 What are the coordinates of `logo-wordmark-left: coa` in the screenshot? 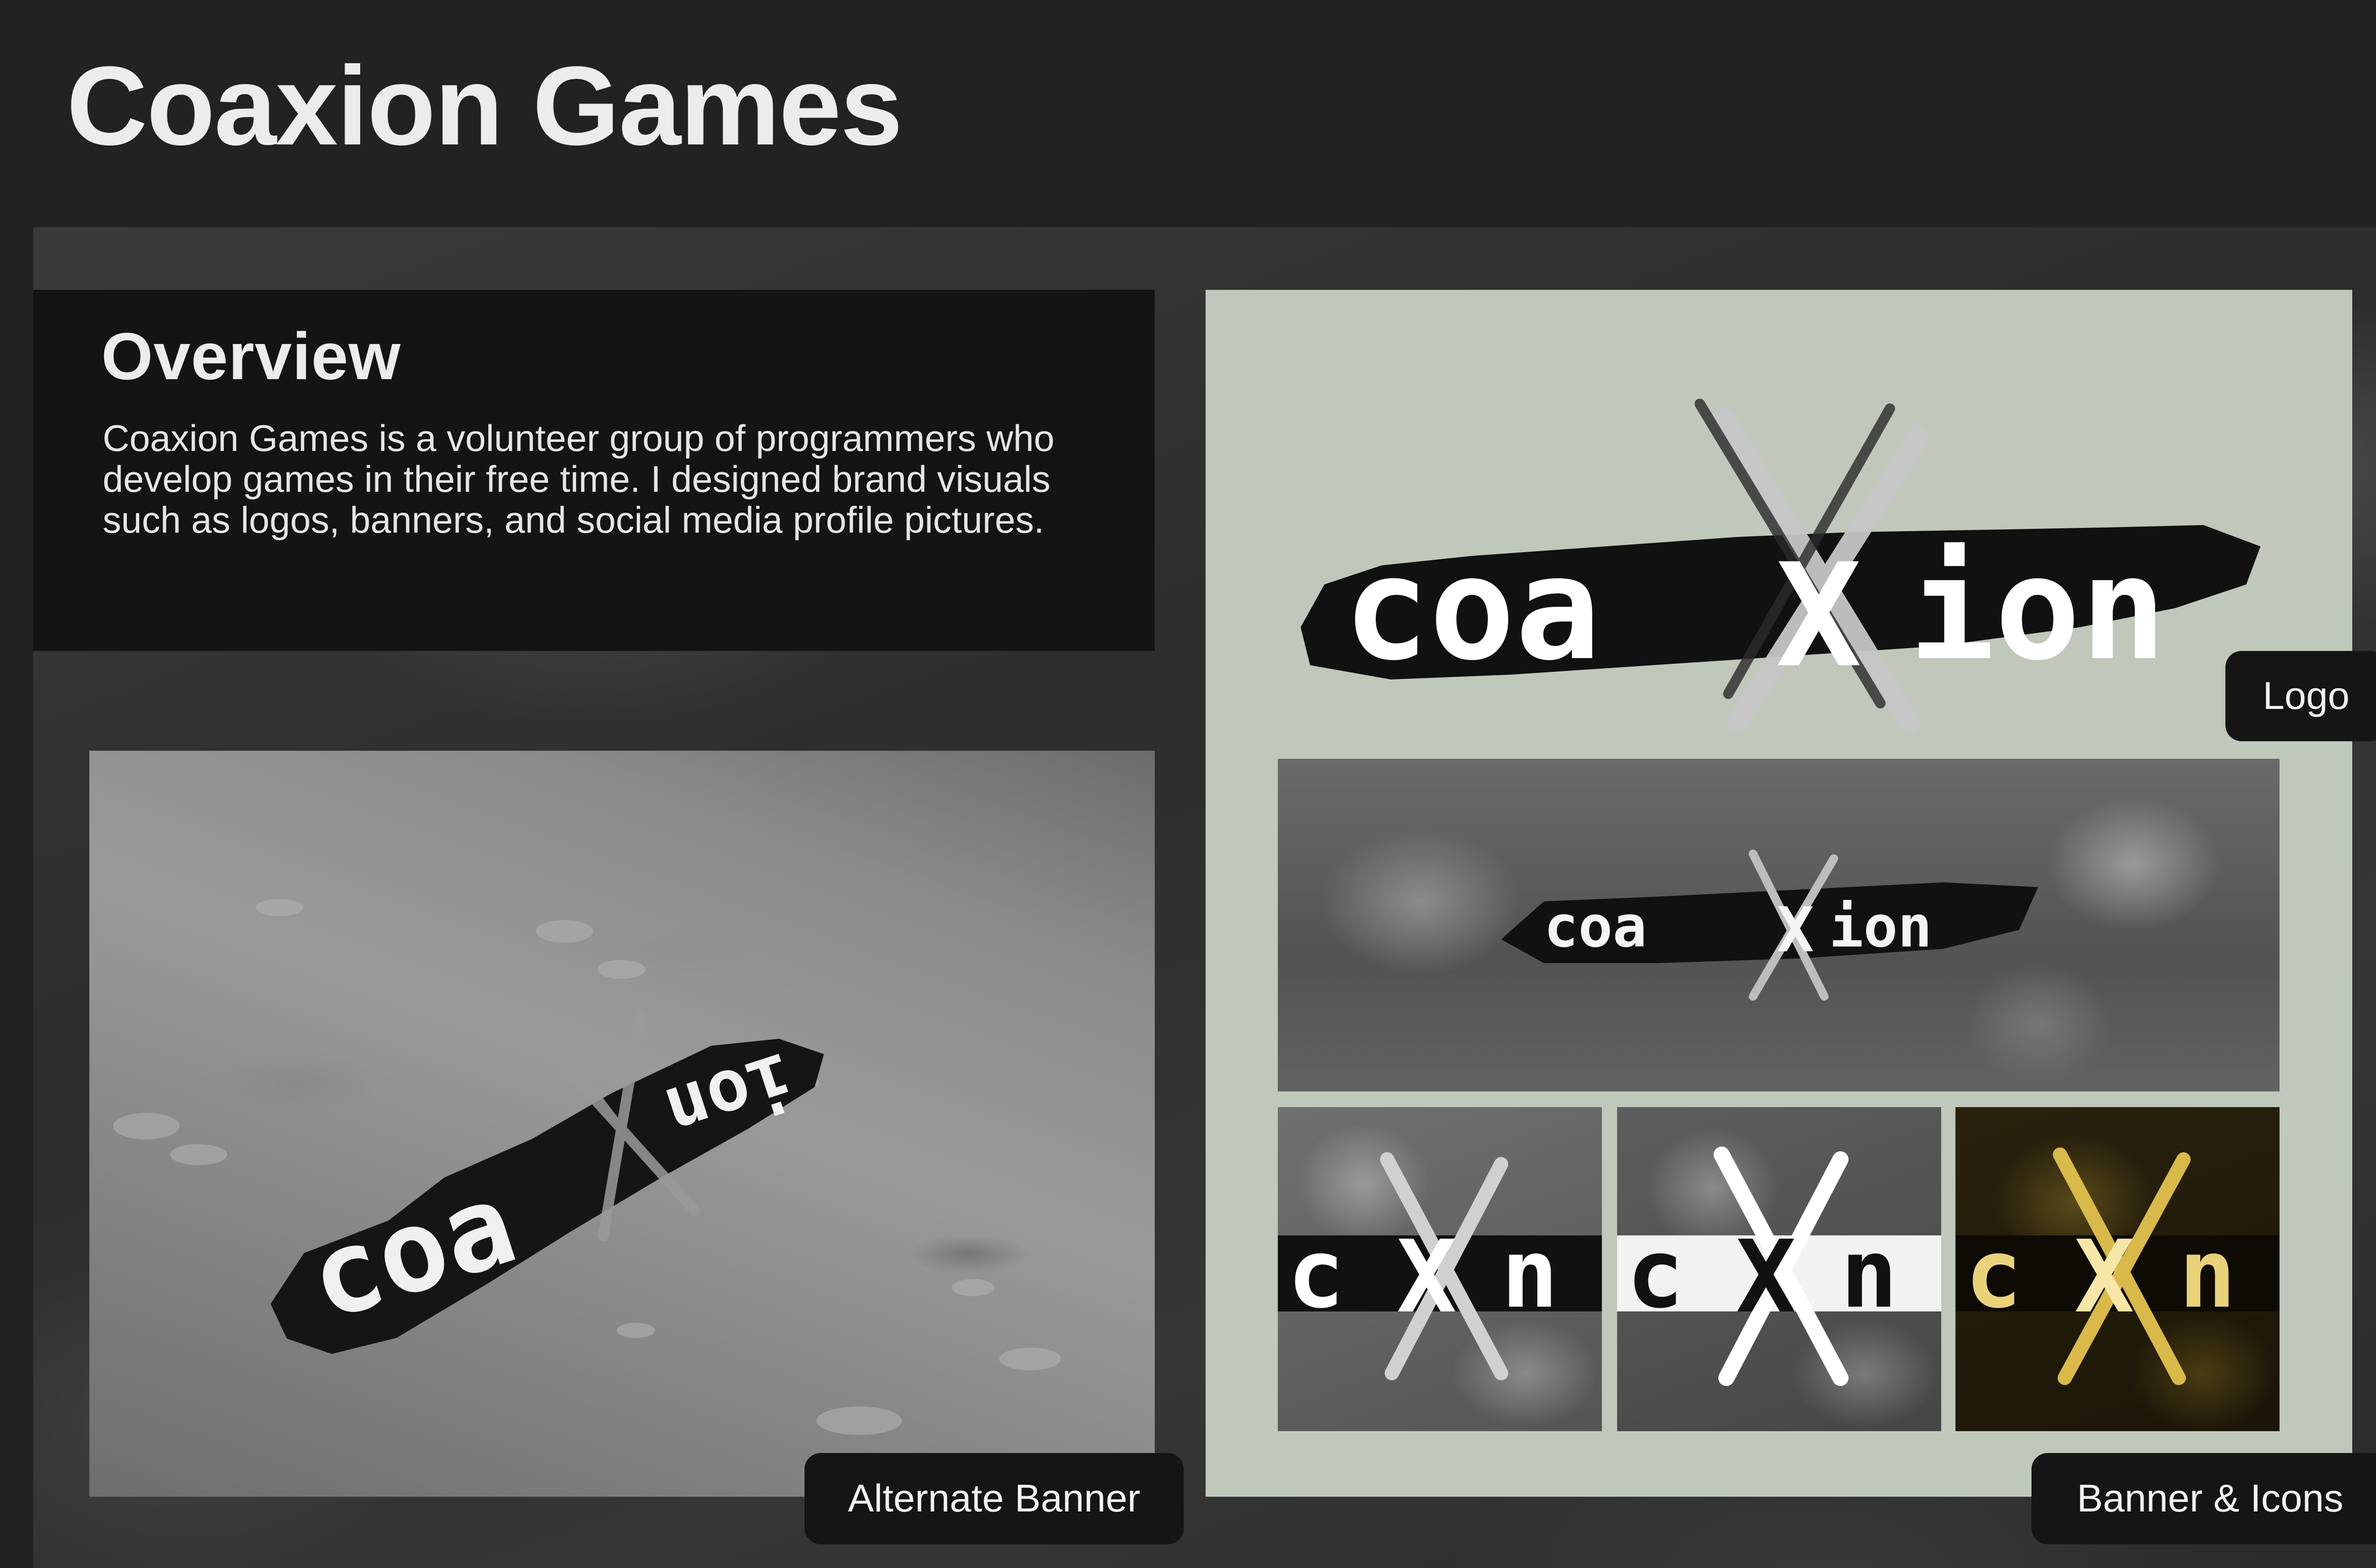 It's located at (1472, 609).